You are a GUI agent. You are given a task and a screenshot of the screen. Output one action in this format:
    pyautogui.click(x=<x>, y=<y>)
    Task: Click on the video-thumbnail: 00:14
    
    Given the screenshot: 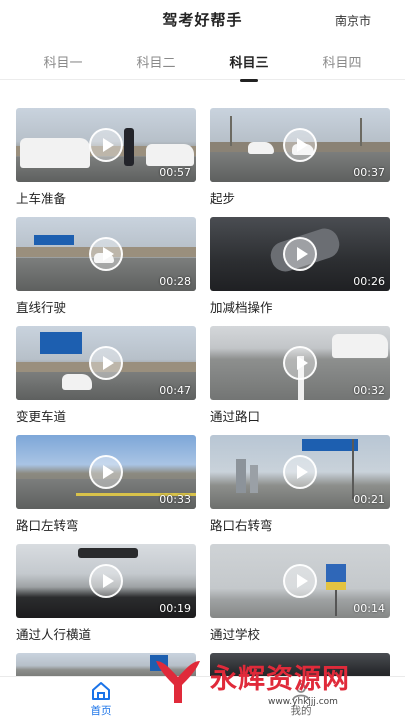 What is the action you would take?
    pyautogui.click(x=300, y=581)
    